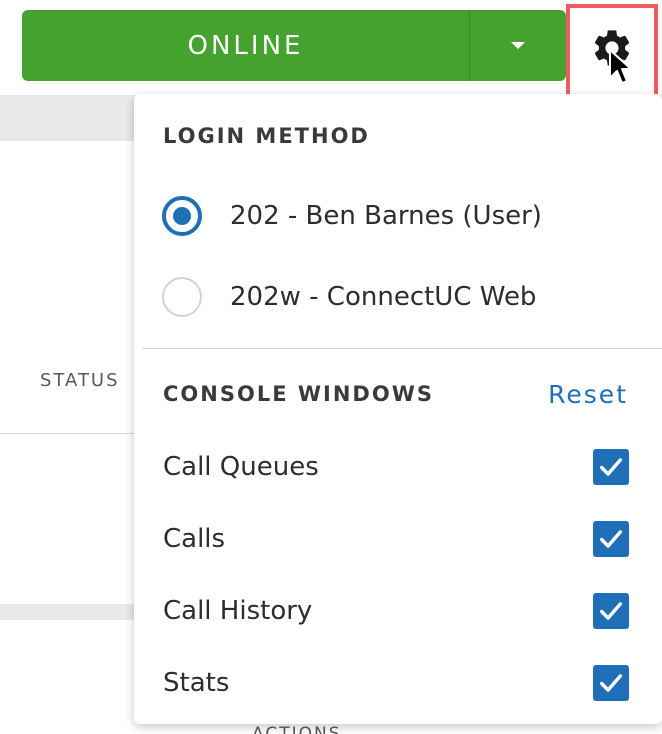  Describe the element at coordinates (620, 66) in the screenshot. I see `mouse-pointer-icon` at that location.